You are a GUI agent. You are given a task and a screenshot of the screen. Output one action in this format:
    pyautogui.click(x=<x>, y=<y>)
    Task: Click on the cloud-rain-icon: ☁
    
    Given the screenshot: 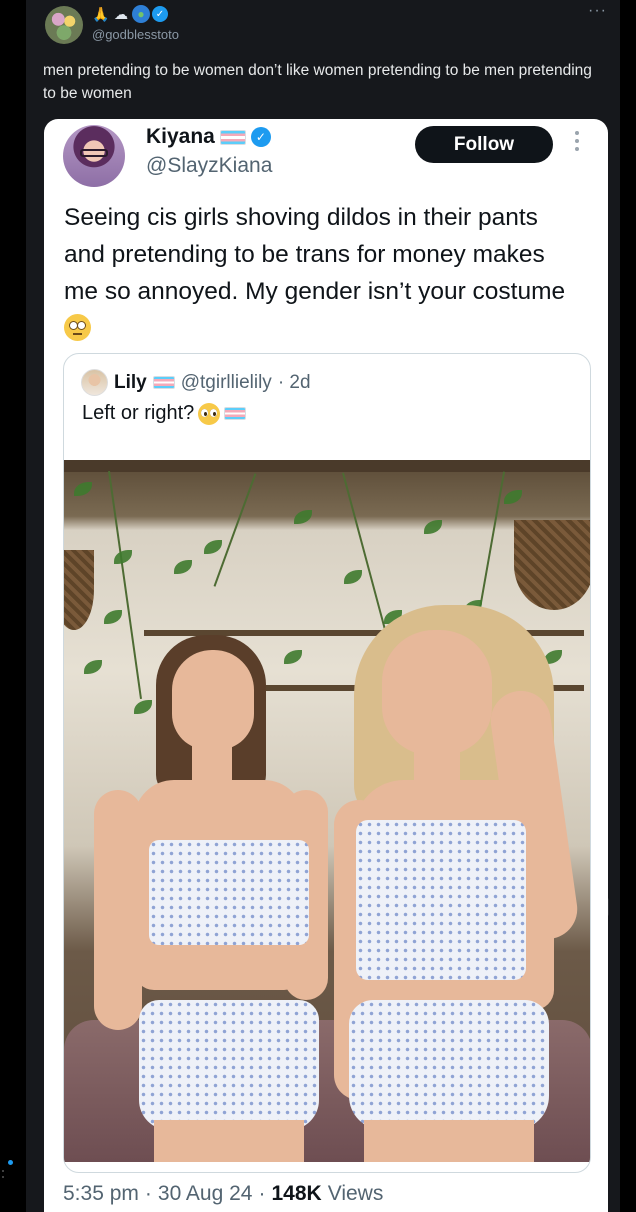 What is the action you would take?
    pyautogui.click(x=121, y=13)
    